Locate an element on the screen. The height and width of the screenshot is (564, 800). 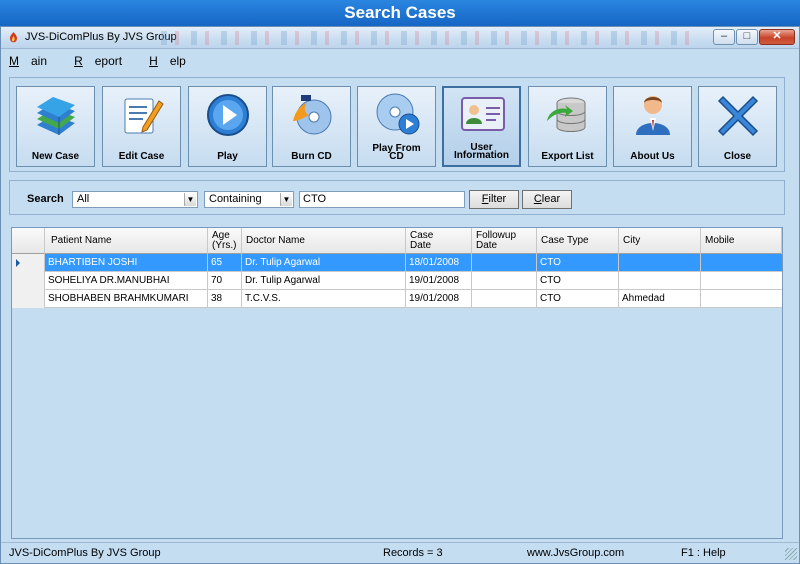
title-bar: JVS-DiComPlus By JVS Group – □ ✕ is located at coordinates (400, 38).